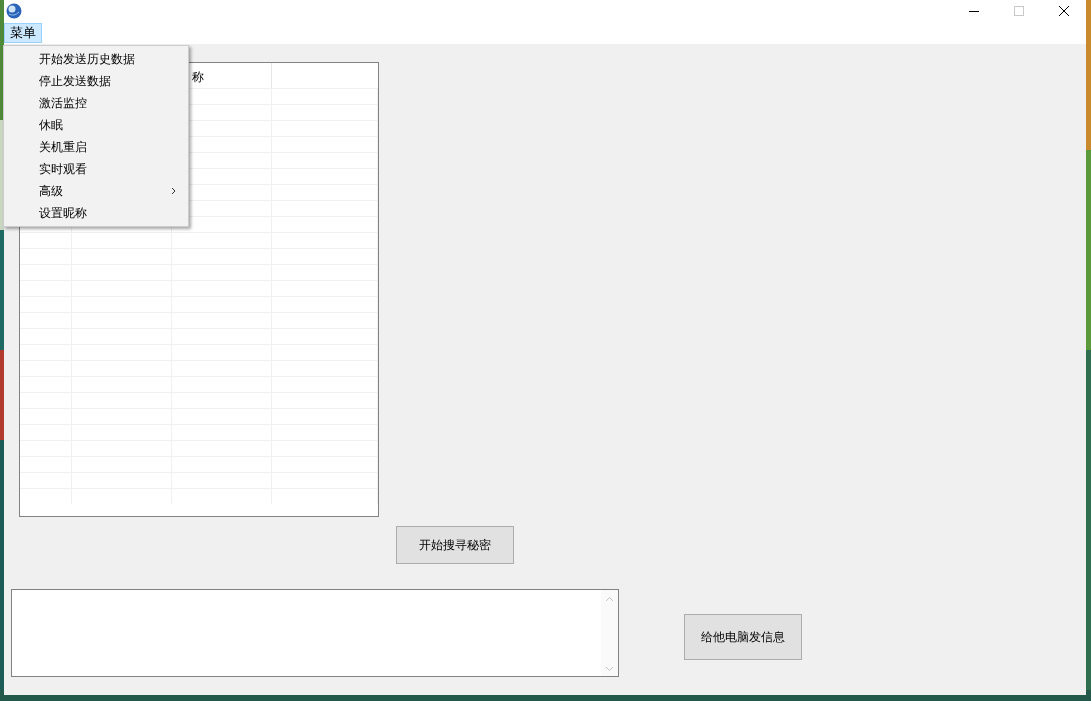  Describe the element at coordinates (609, 599) in the screenshot. I see `scroll-up-icon` at that location.